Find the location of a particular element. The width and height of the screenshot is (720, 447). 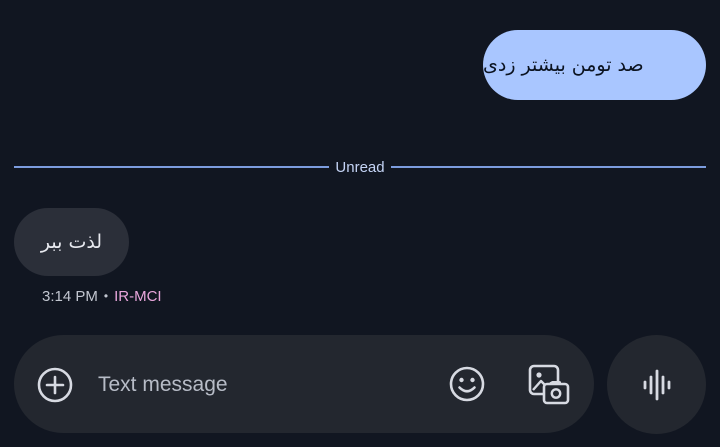

divider-line-left is located at coordinates (172, 167).